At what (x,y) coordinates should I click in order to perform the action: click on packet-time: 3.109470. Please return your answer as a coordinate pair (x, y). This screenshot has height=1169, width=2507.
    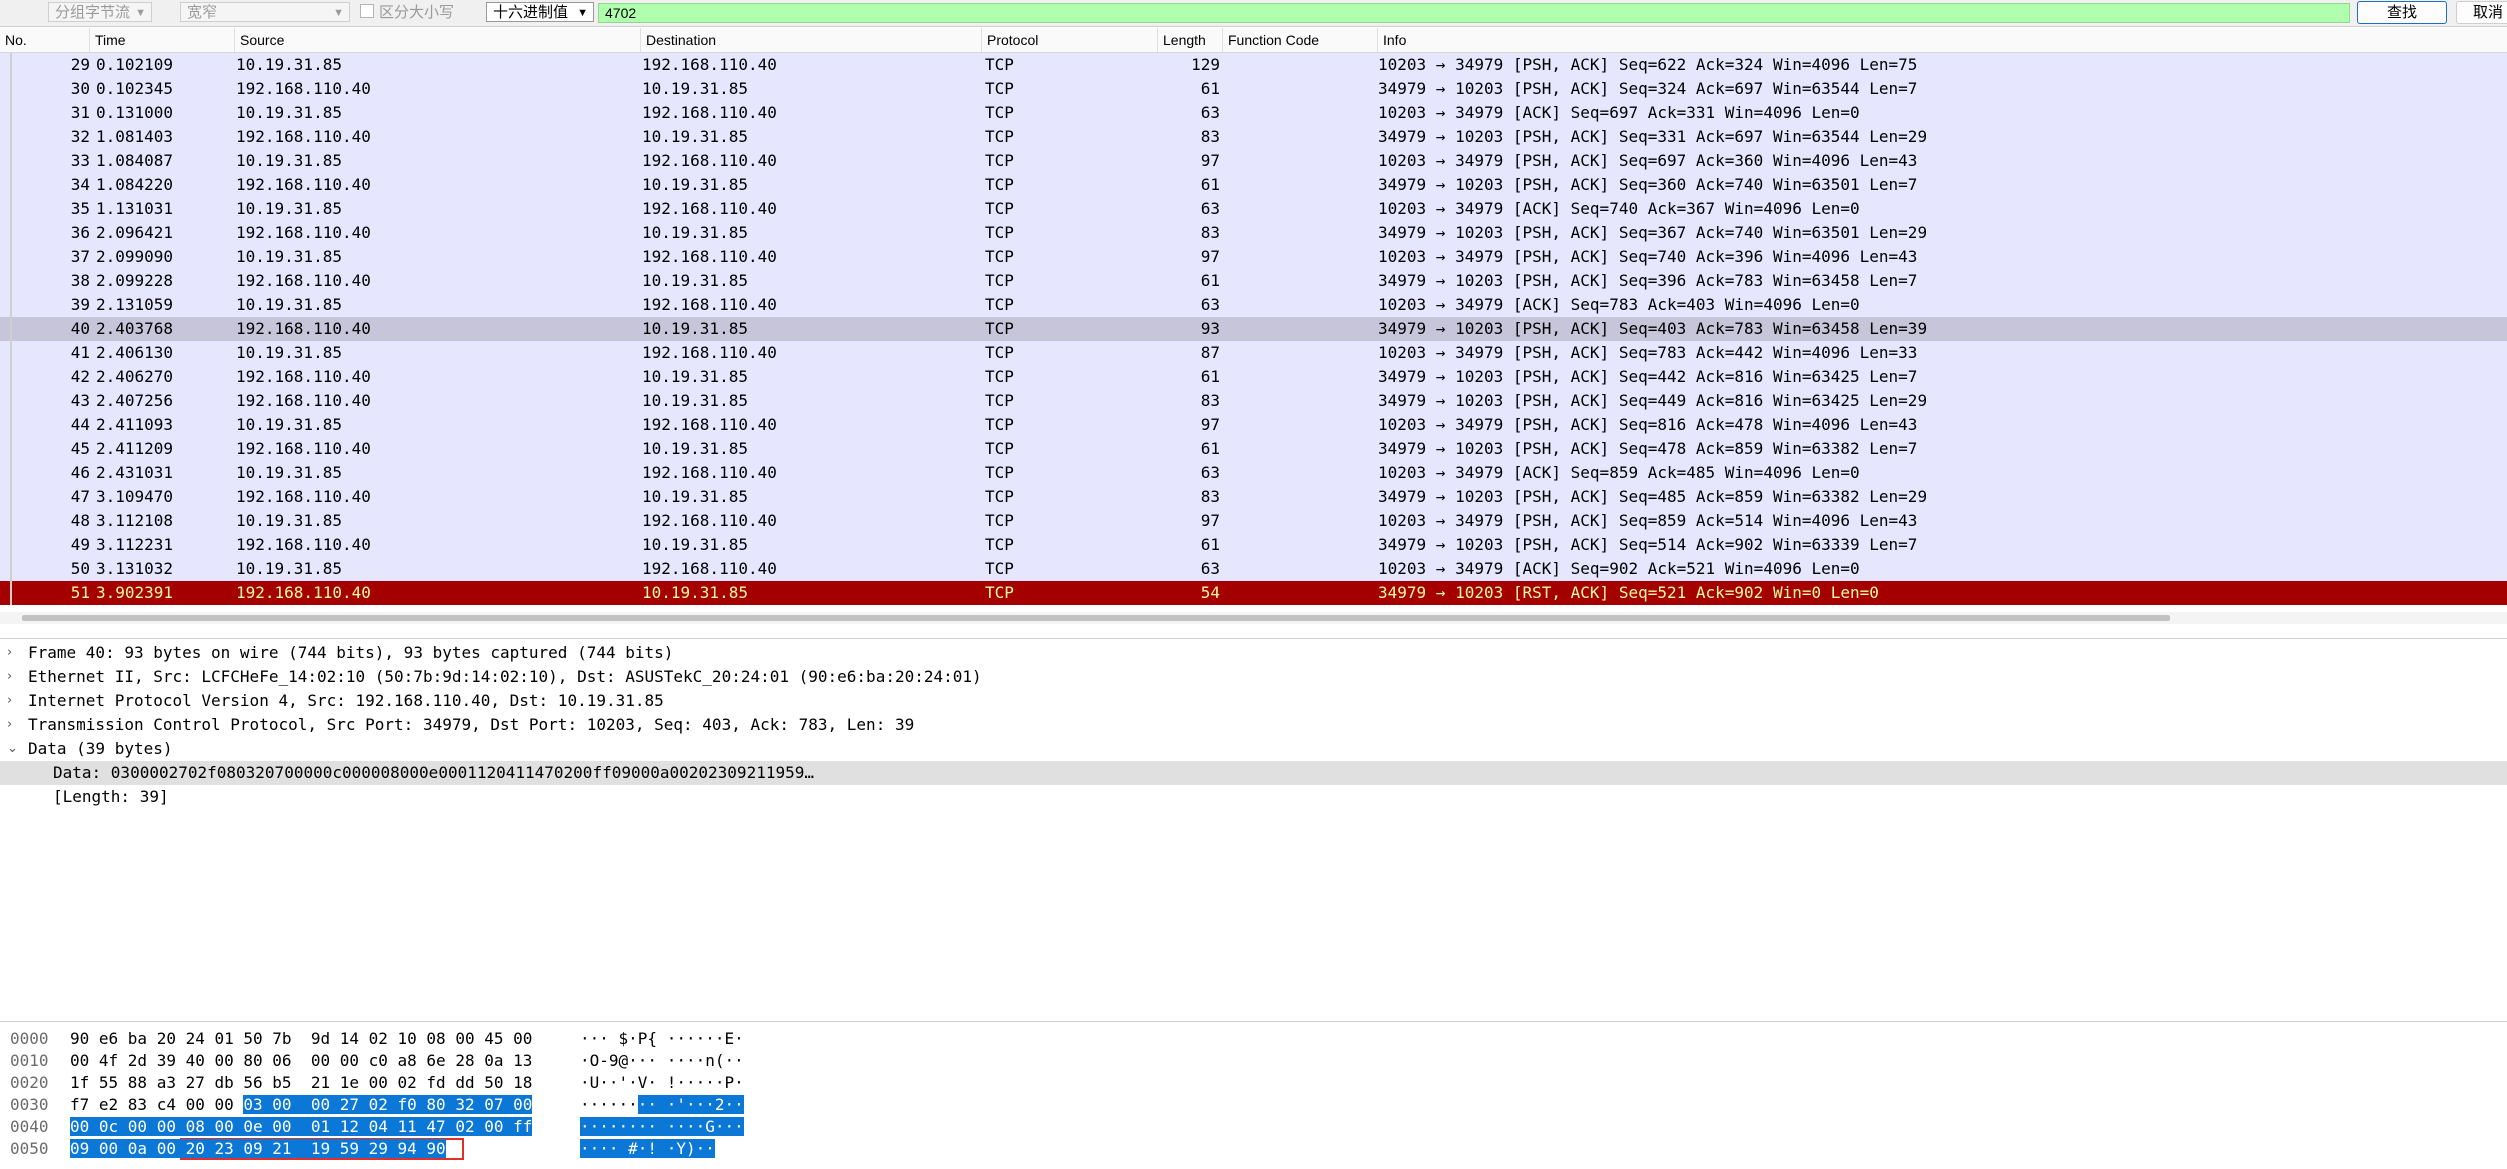
    Looking at the image, I should click on (135, 496).